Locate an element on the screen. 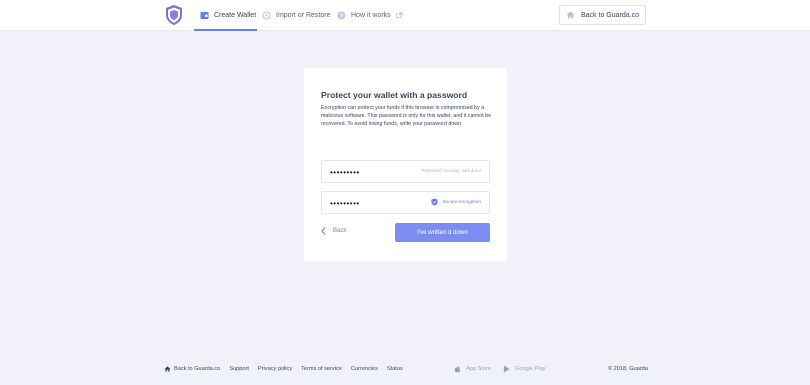  tab-create-wallet: Create Wallet is located at coordinates (225, 15).